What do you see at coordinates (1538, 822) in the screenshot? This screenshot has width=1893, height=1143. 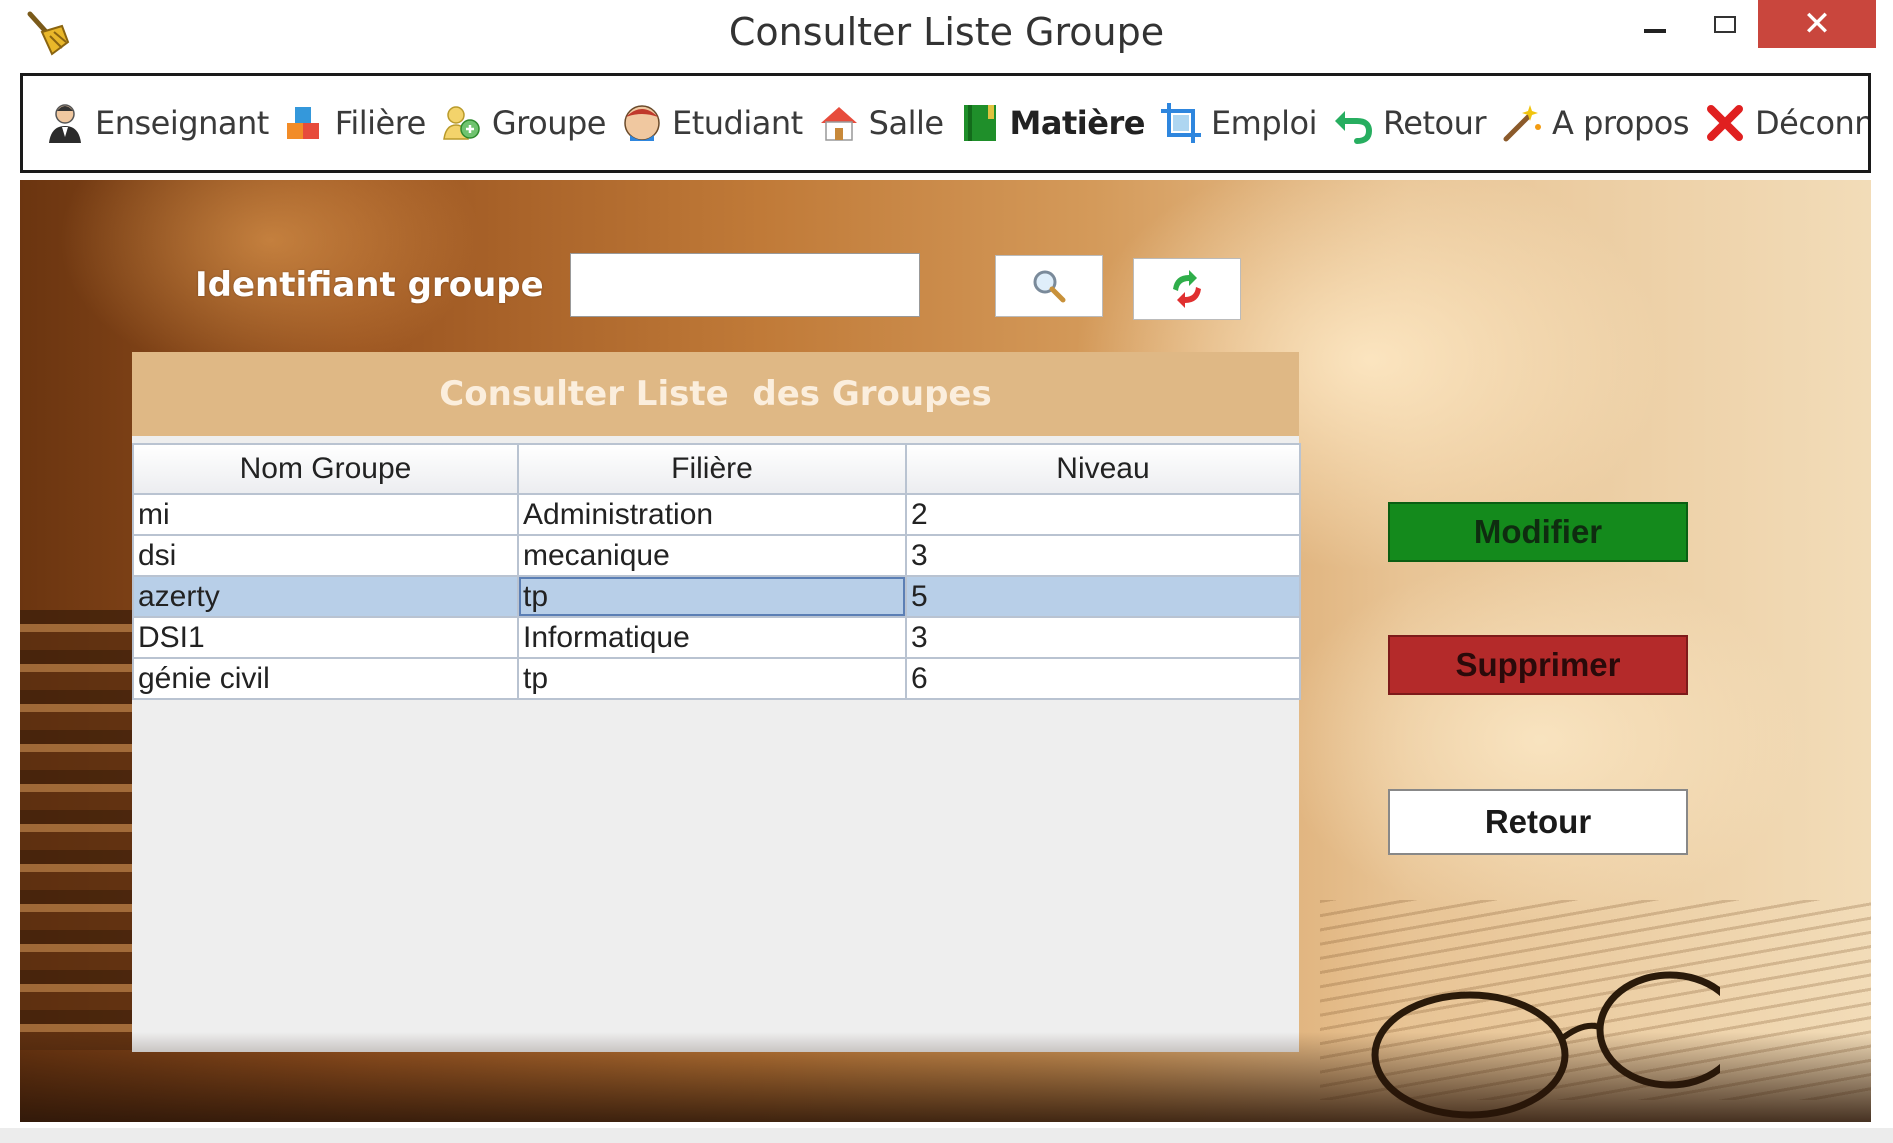 I see `retour-button: Retour` at bounding box center [1538, 822].